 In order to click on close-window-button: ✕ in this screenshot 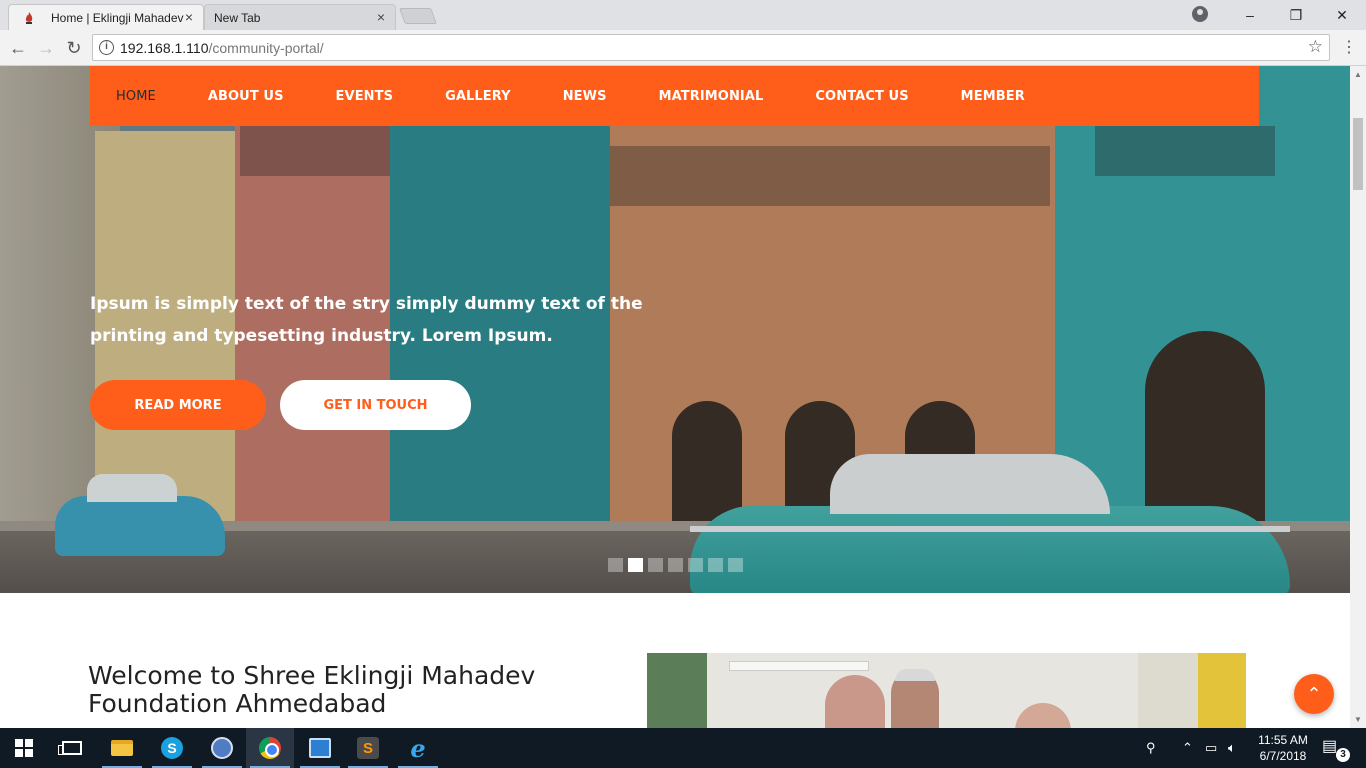, I will do `click(1342, 15)`.